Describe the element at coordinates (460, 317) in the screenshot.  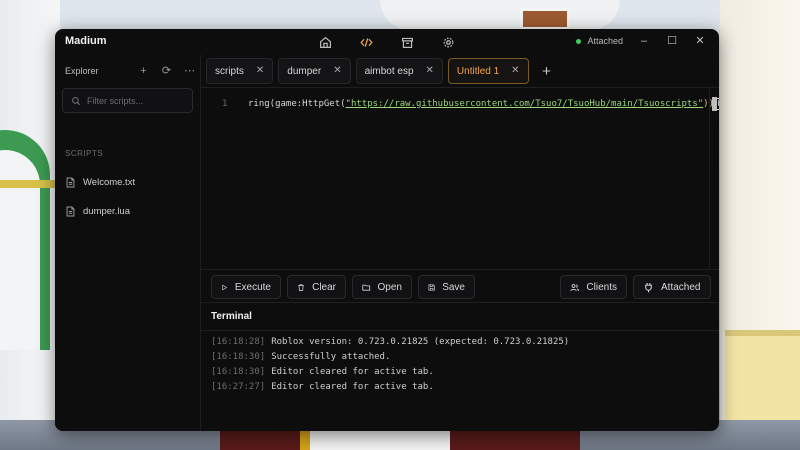
I see `terminal-header: Terminal` at that location.